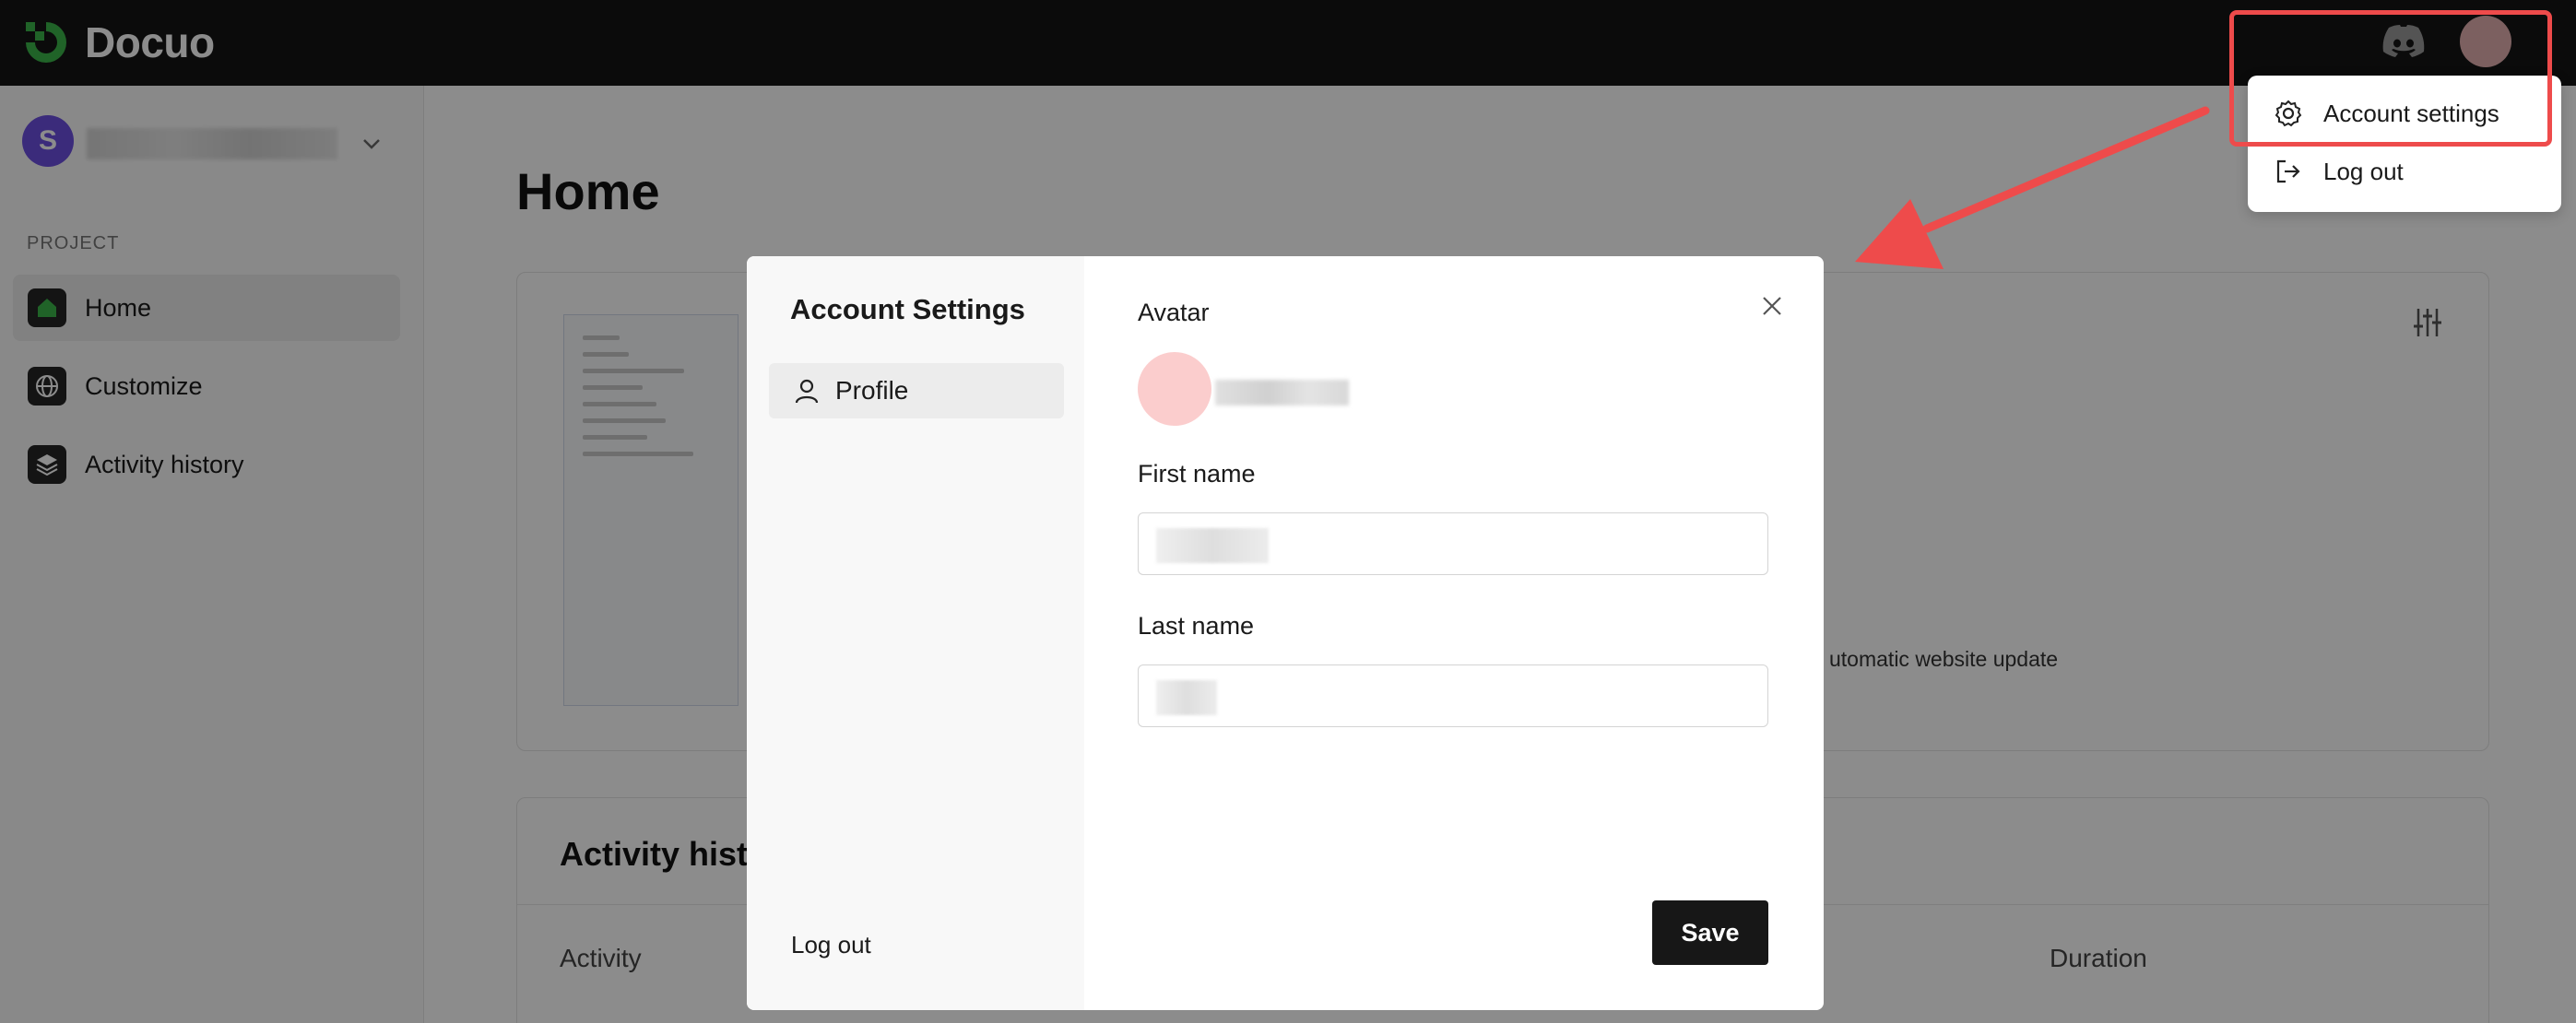 The width and height of the screenshot is (2576, 1023). What do you see at coordinates (831, 945) in the screenshot?
I see `modal-log-out-link: Log out` at bounding box center [831, 945].